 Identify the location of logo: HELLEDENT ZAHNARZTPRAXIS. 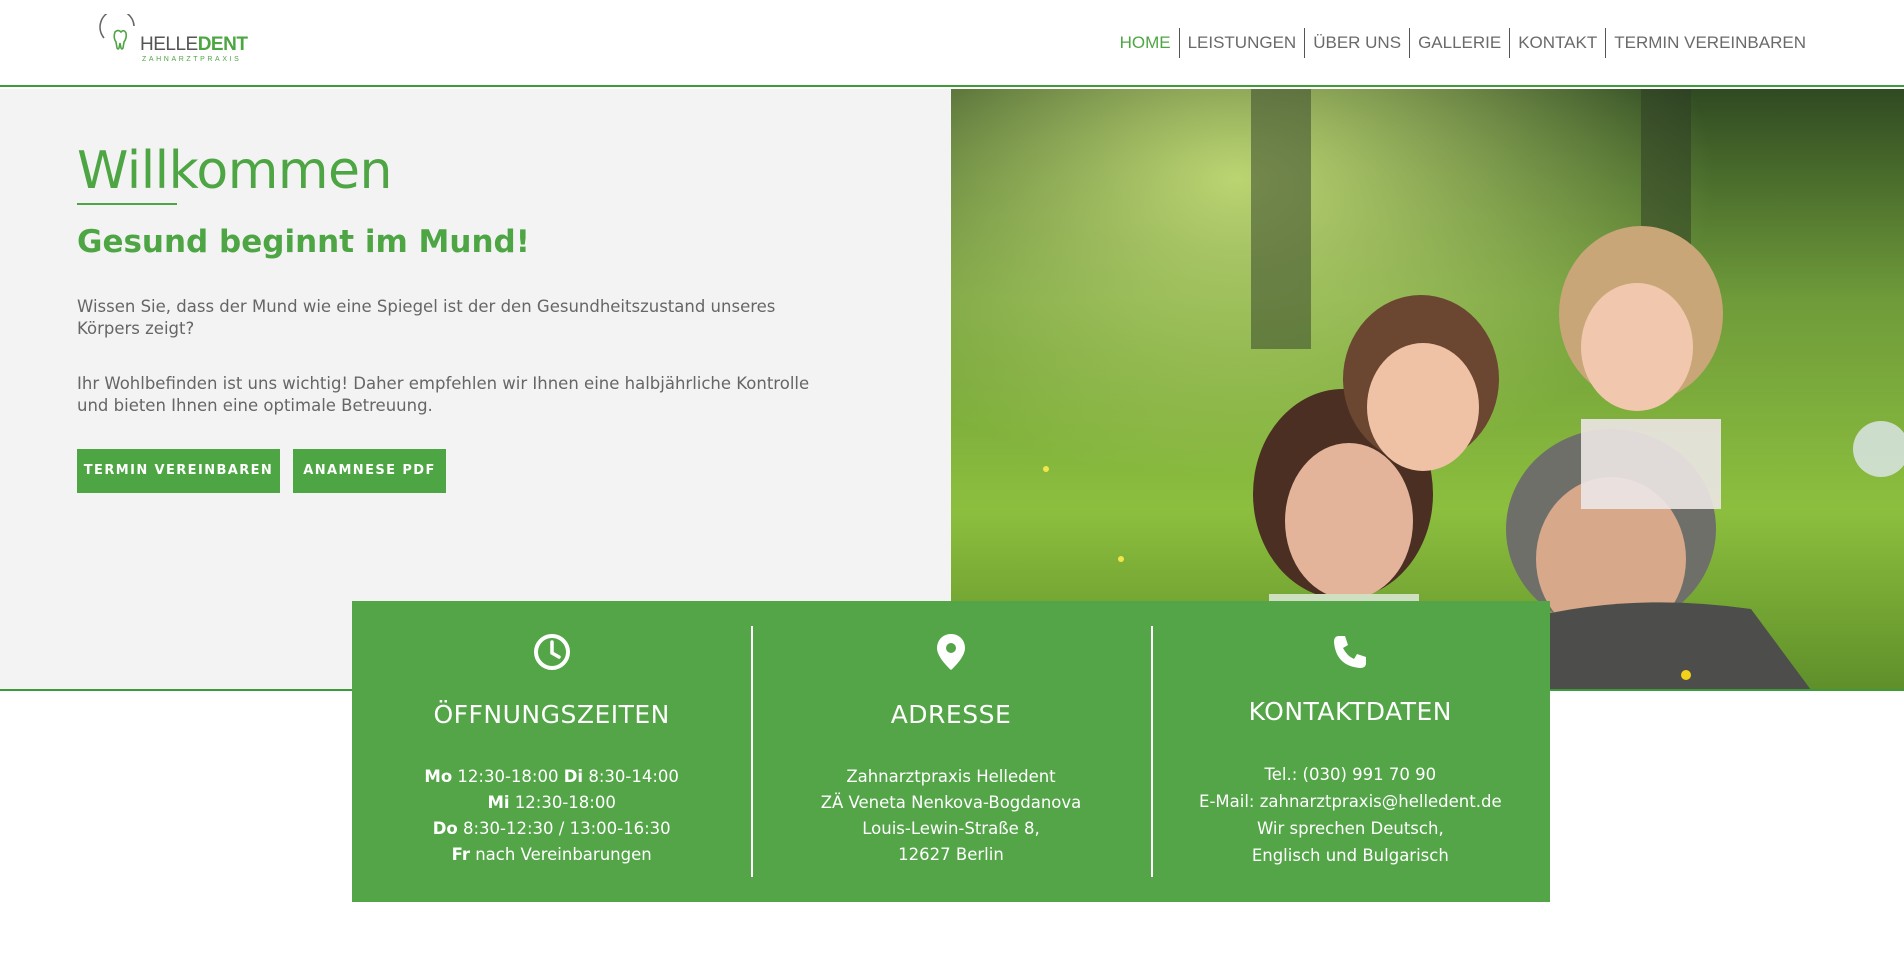
(173, 41).